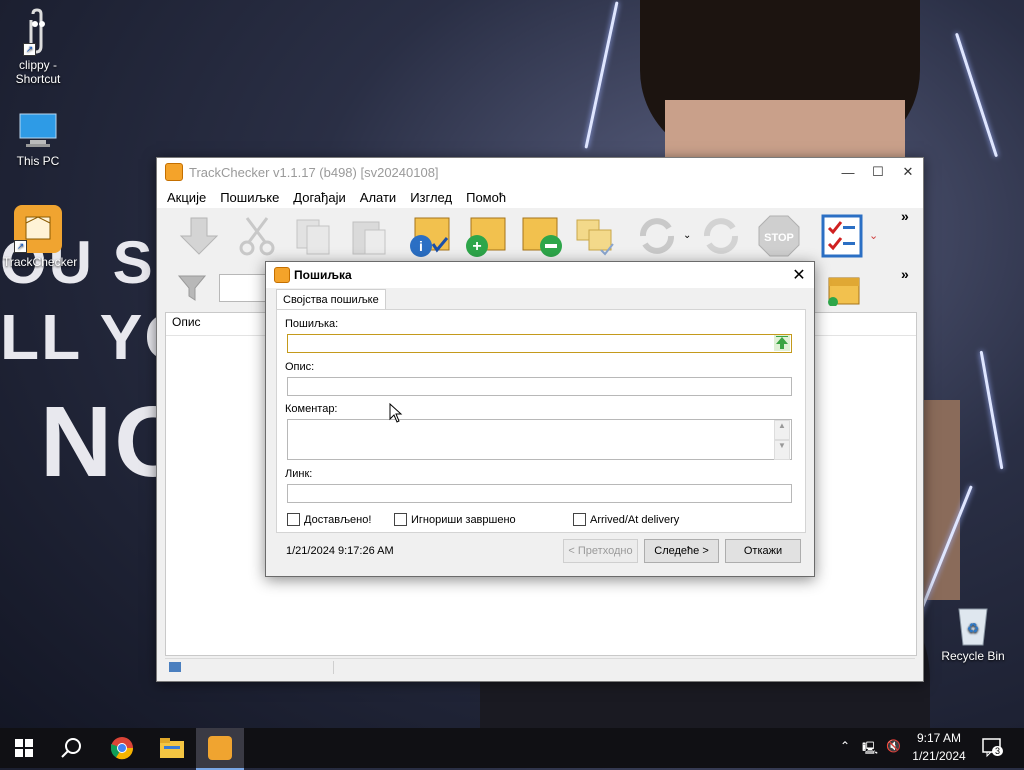 The height and width of the screenshot is (770, 1024). I want to click on trackchecker-icon, so click(220, 748).